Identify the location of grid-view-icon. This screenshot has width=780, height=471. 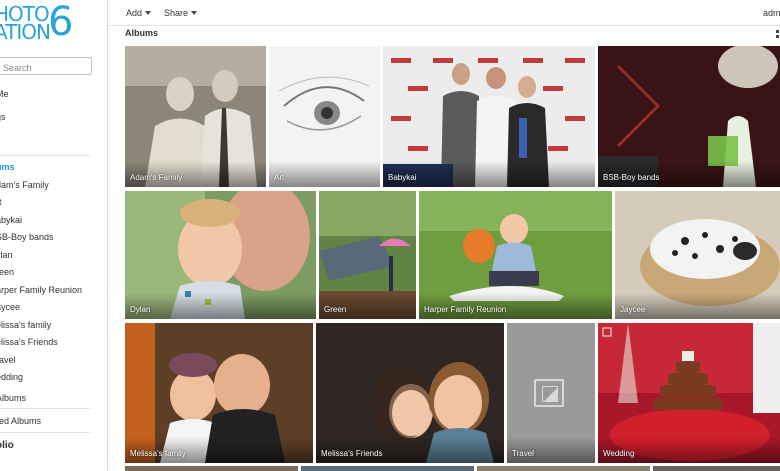
(778, 35).